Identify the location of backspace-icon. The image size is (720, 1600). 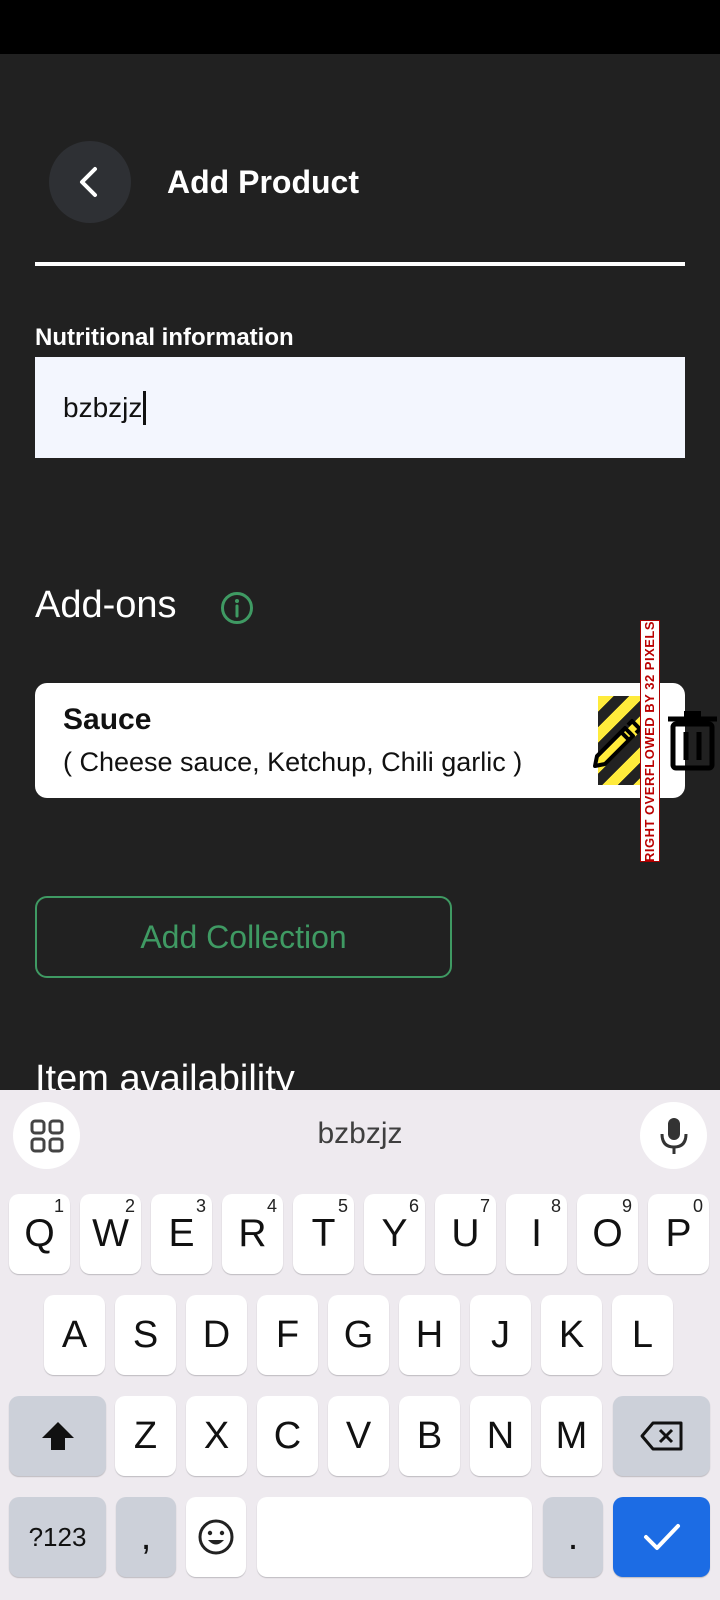
(661, 1436).